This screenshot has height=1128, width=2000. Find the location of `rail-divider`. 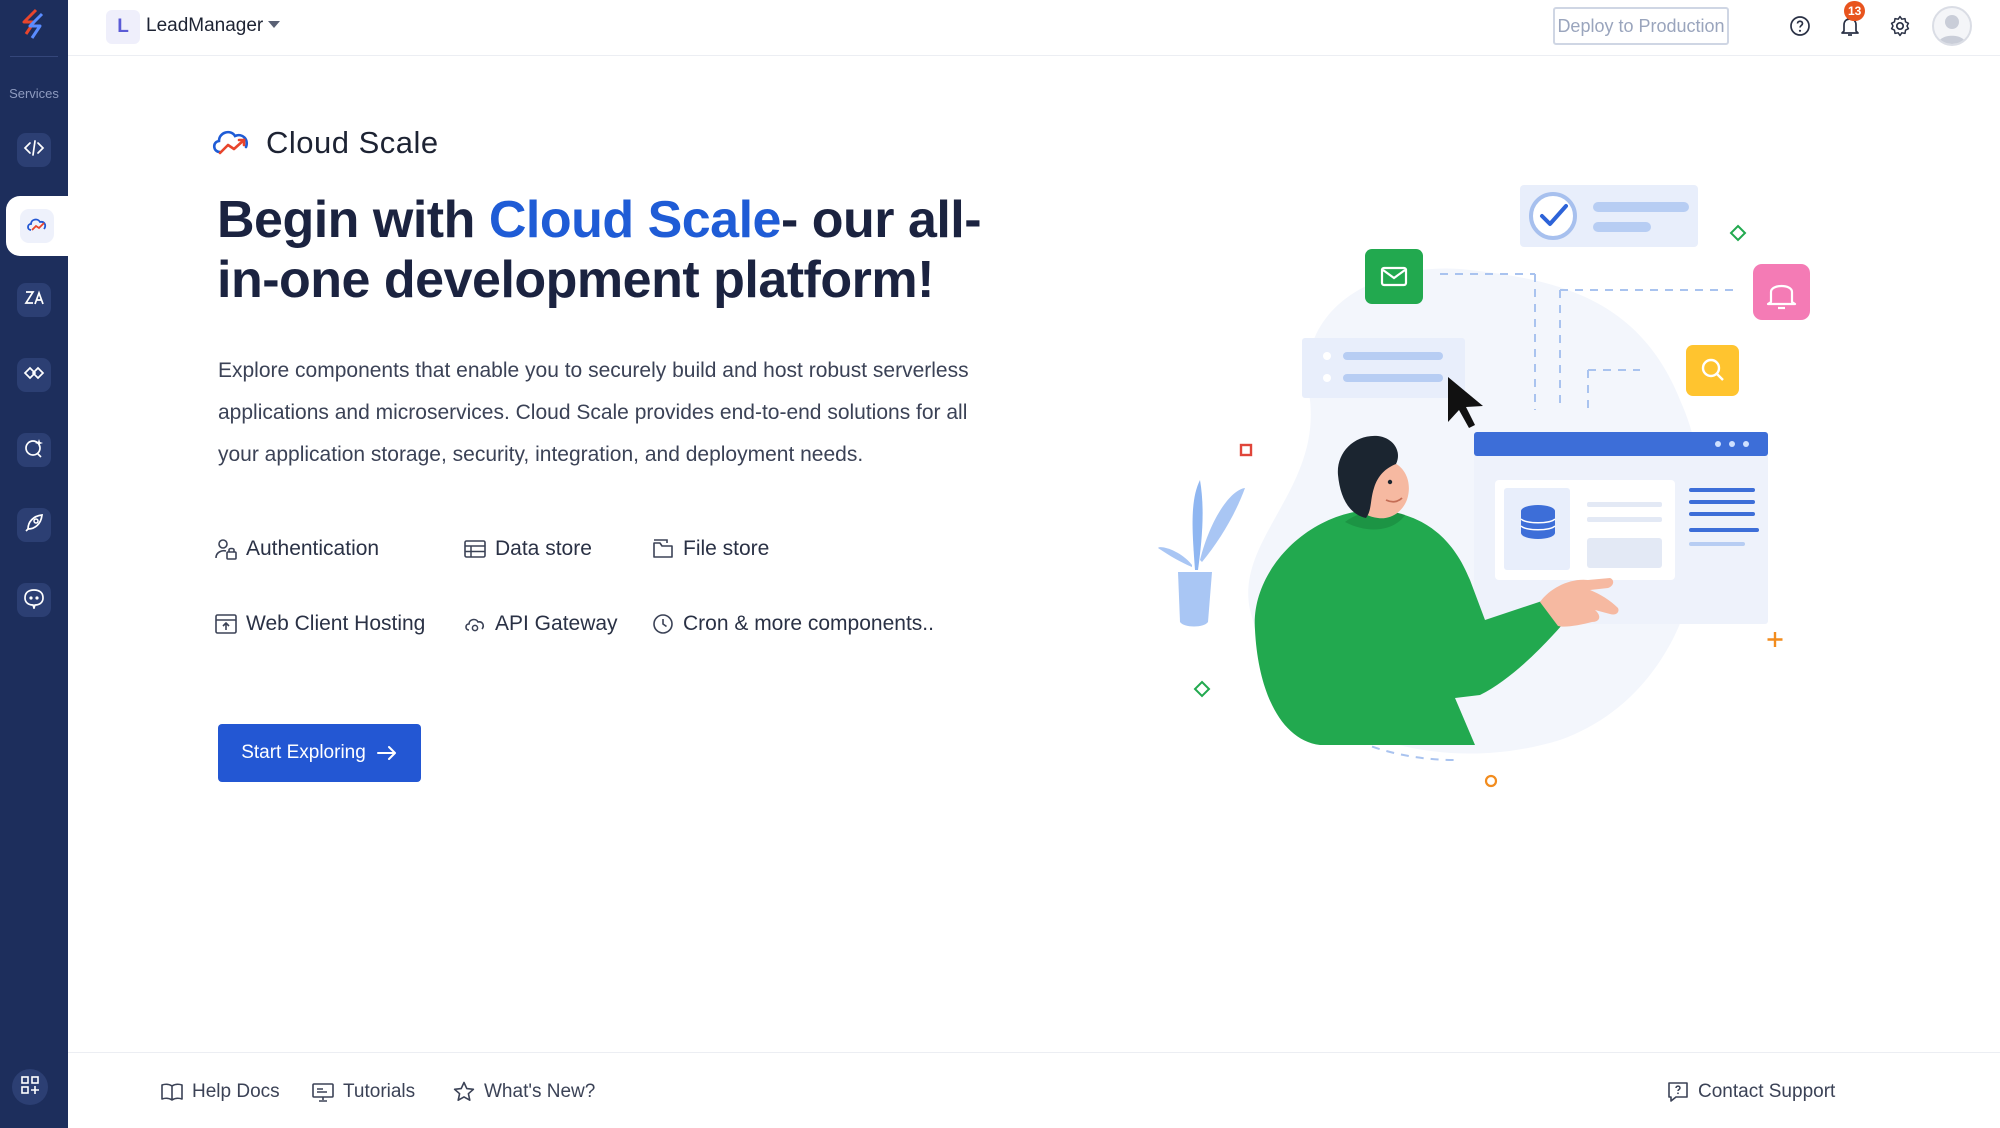

rail-divider is located at coordinates (34, 56).